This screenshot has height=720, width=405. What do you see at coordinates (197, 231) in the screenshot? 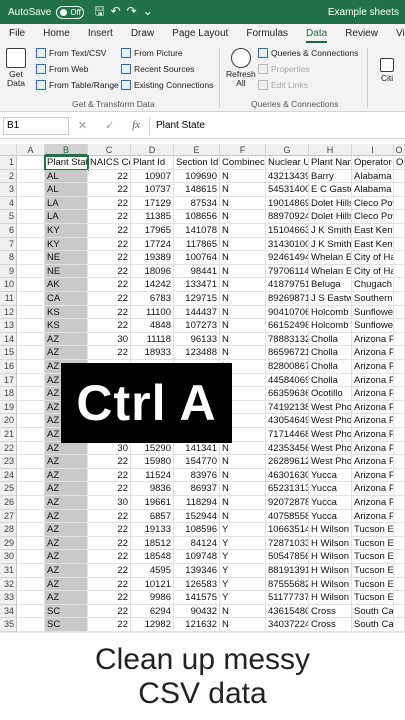
I see `table-cell: 141078` at bounding box center [197, 231].